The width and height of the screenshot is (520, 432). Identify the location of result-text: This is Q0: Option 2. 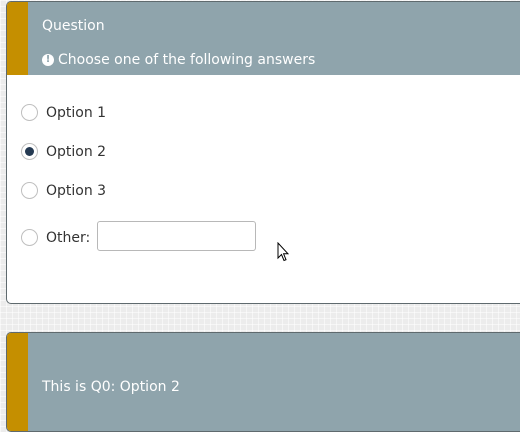
(111, 387).